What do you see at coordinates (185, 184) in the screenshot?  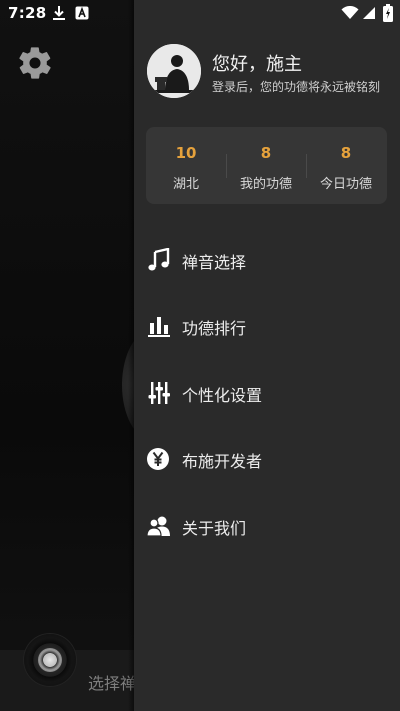 I see `stat-label: 湖北` at bounding box center [185, 184].